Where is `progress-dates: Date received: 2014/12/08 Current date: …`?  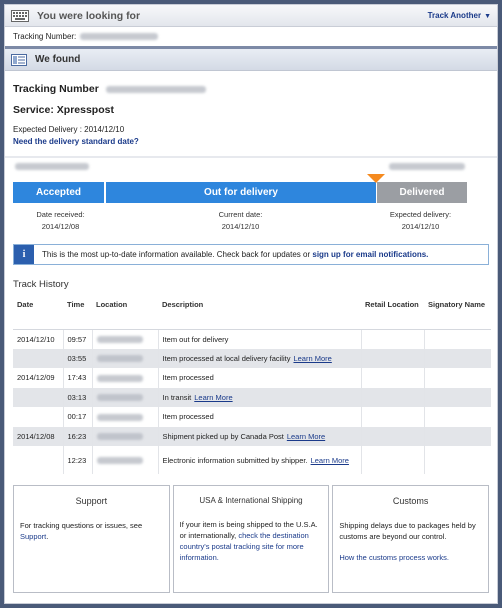 progress-dates: Date received: 2014/12/08 Current date: … is located at coordinates (251, 220).